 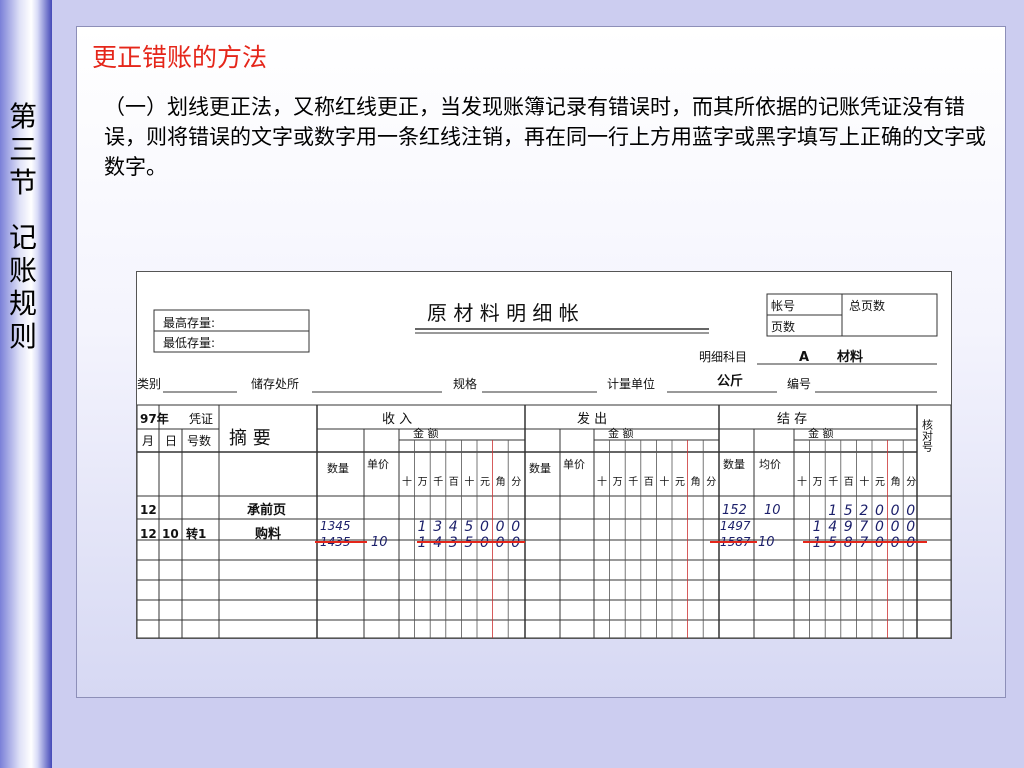 I want to click on amount-digit: 9, so click(x=848, y=527).